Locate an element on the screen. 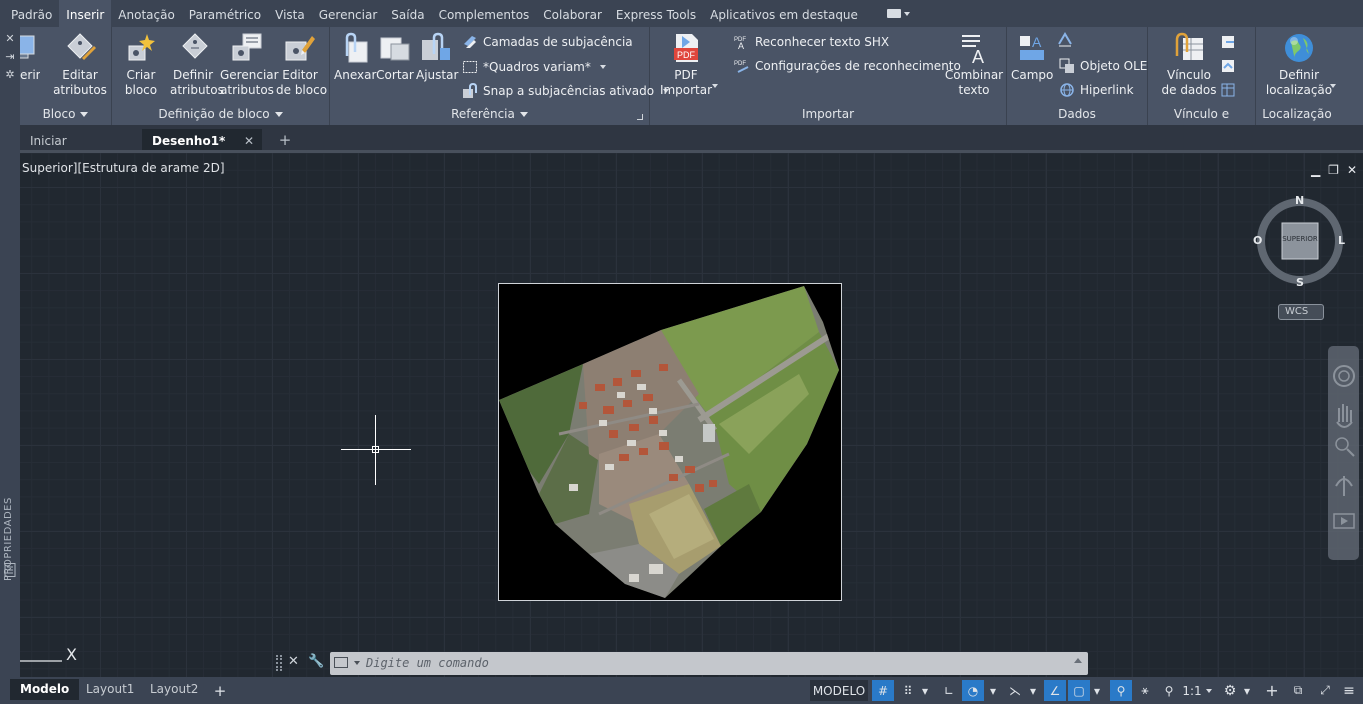 The image size is (1363, 704). panel-title-definicao: Definição de bloco is located at coordinates (220, 114).